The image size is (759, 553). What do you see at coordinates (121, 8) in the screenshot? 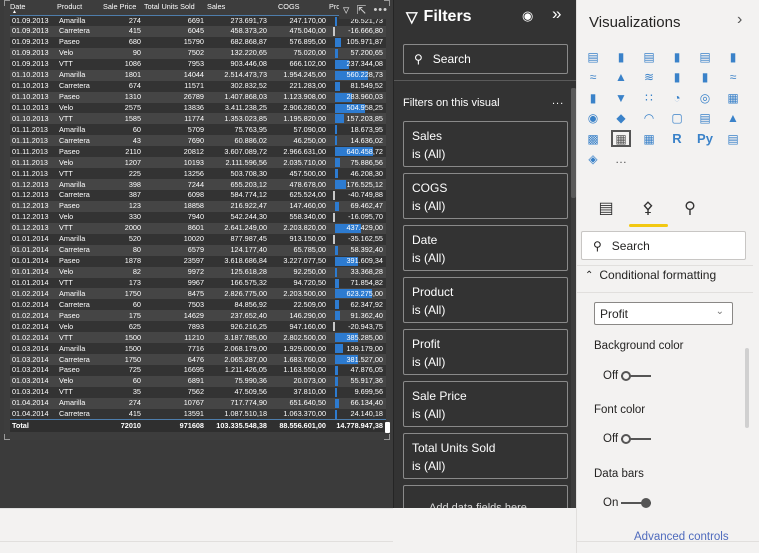
I see `column-header-sale-price: Sale Price` at bounding box center [121, 8].